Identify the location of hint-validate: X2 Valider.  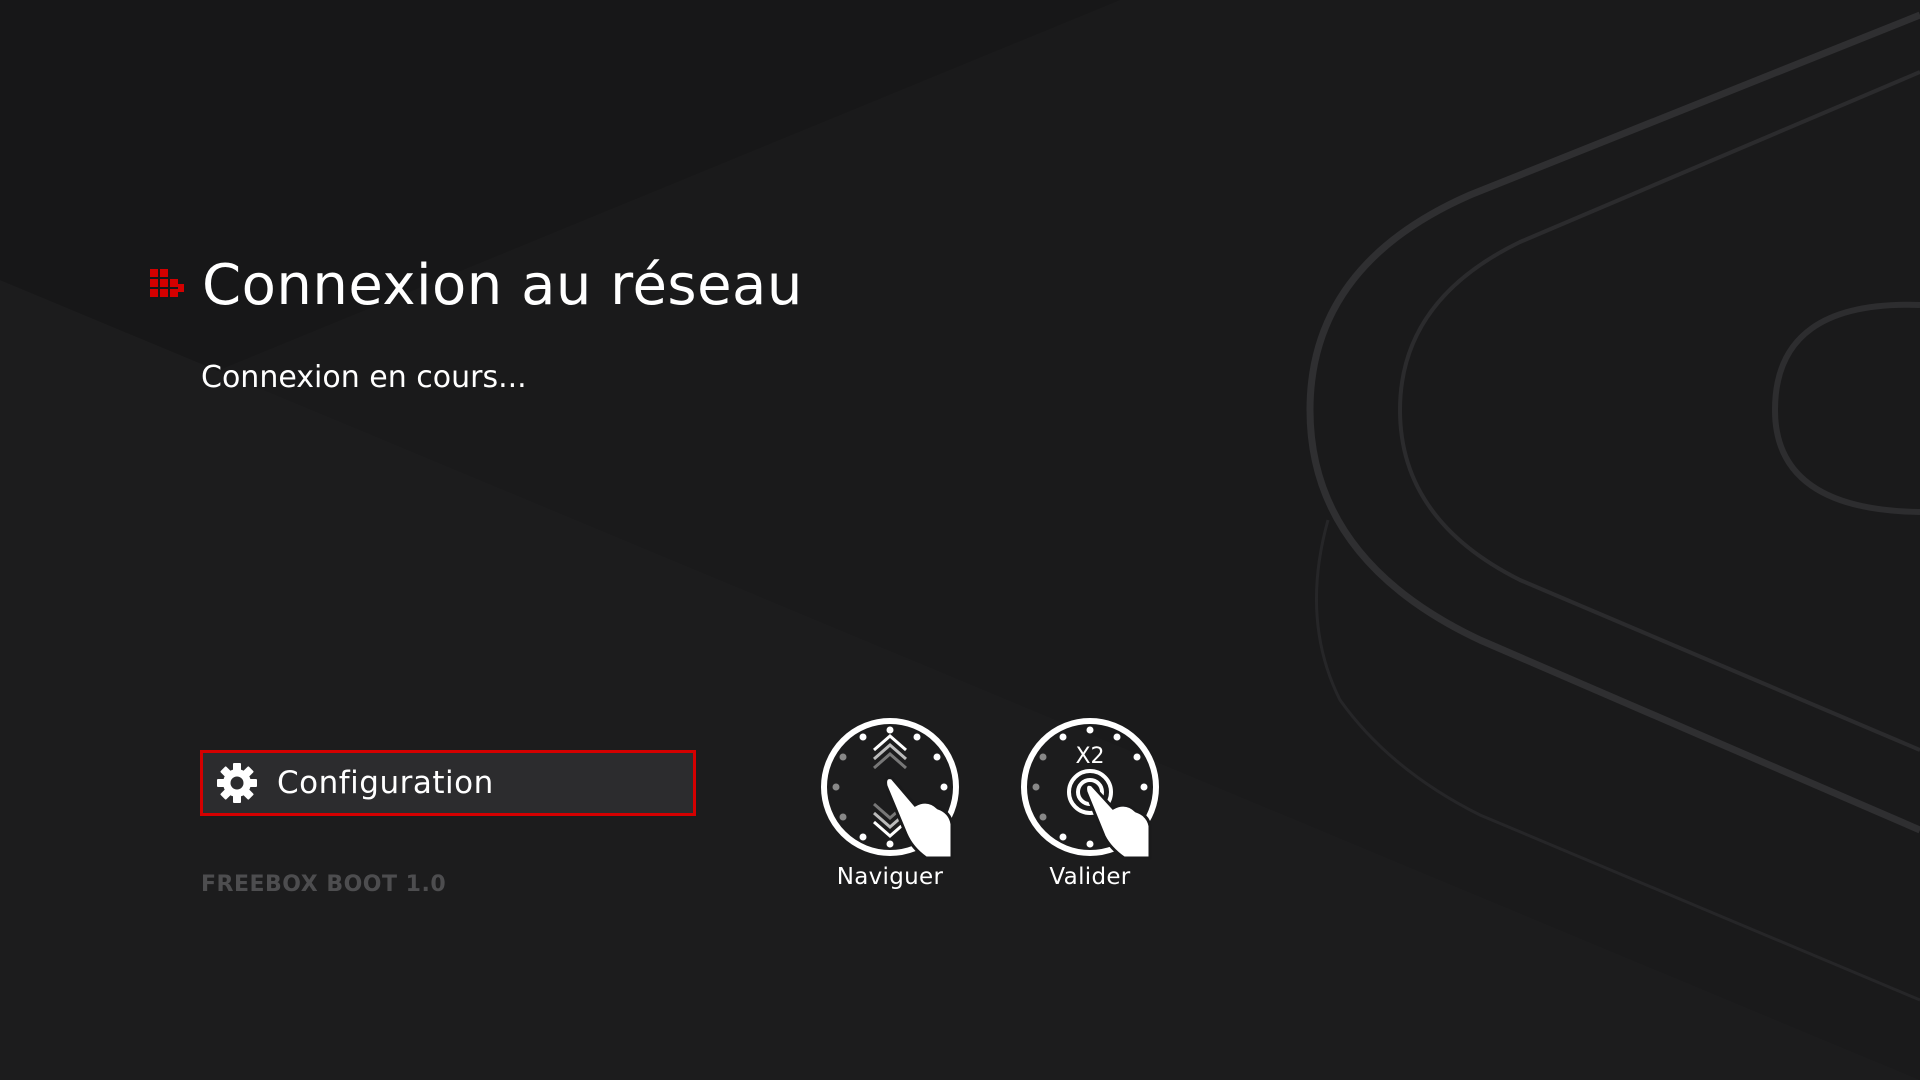
(1090, 801).